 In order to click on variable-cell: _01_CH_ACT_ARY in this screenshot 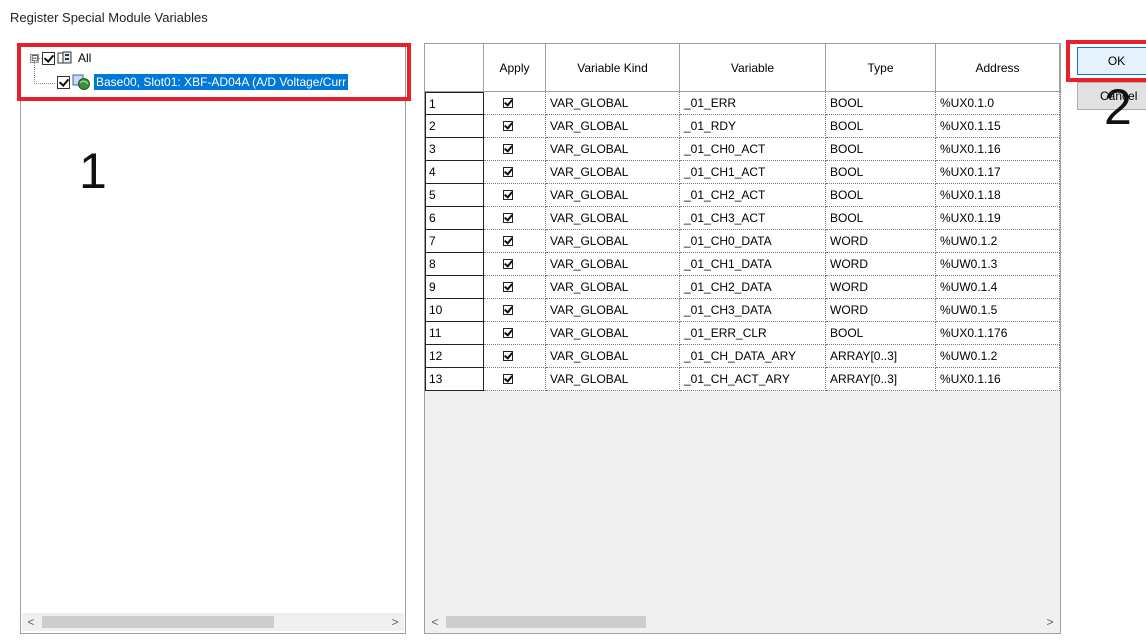, I will do `click(753, 379)`.